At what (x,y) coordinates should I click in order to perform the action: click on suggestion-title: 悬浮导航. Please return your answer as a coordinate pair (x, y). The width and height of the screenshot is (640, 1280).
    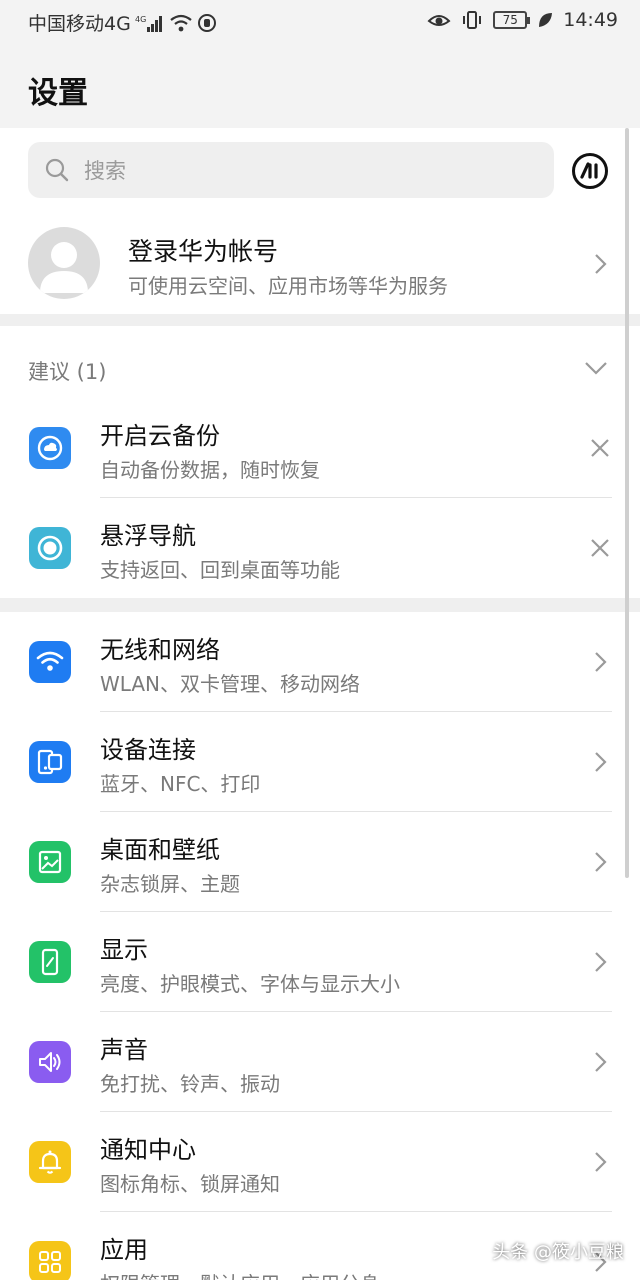
    Looking at the image, I should click on (148, 536).